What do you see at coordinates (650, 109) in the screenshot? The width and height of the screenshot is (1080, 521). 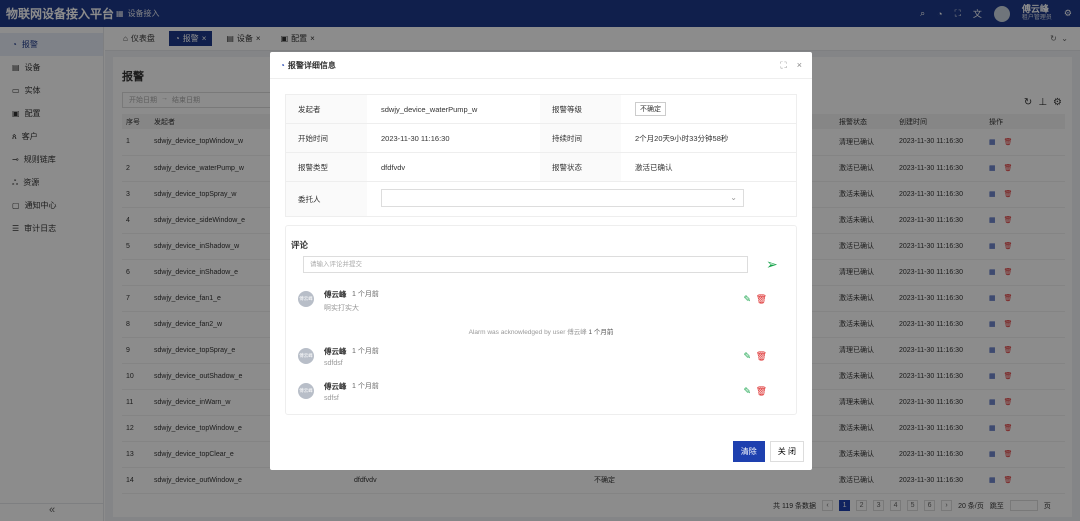 I see `severity-tag: 不确定` at bounding box center [650, 109].